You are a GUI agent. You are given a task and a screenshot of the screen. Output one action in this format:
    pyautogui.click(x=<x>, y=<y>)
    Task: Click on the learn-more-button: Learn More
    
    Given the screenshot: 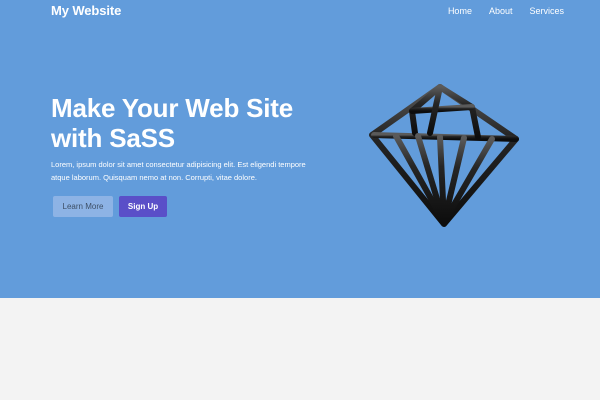 What is the action you would take?
    pyautogui.click(x=83, y=206)
    